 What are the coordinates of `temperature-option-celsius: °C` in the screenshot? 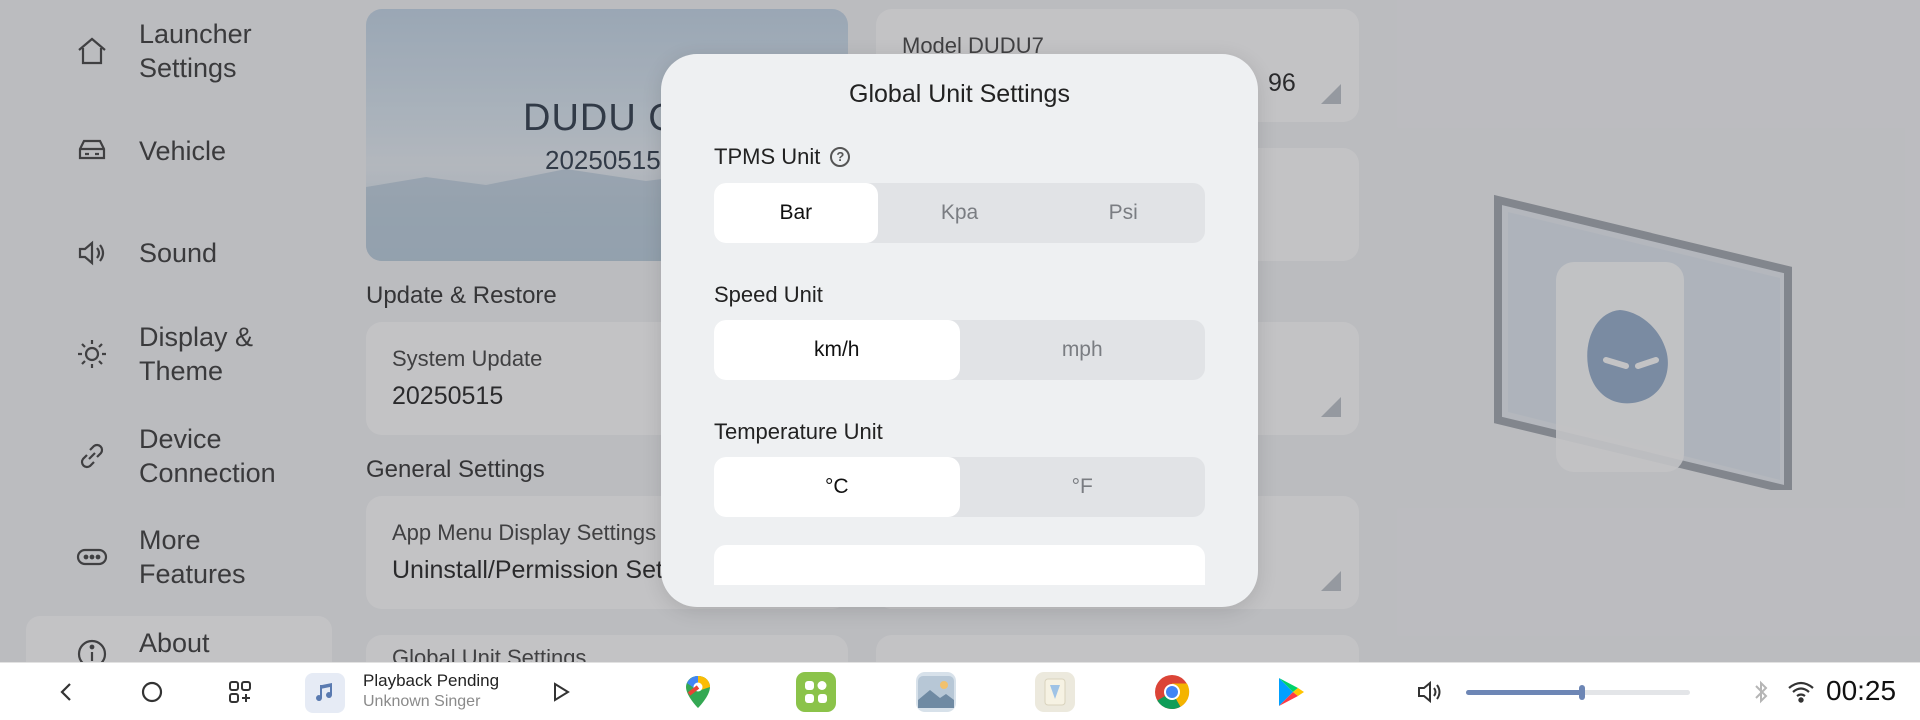 It's located at (837, 487).